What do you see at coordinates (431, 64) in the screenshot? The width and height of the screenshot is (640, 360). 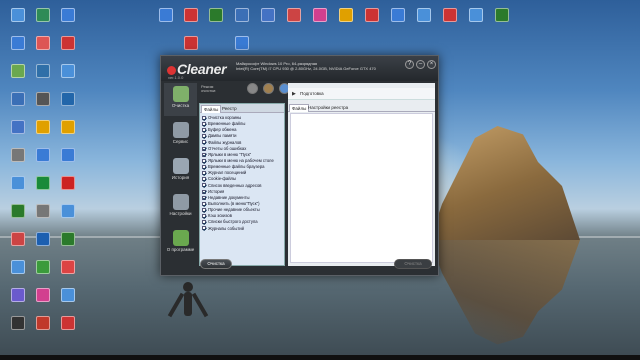 I see `close-button: ×` at bounding box center [431, 64].